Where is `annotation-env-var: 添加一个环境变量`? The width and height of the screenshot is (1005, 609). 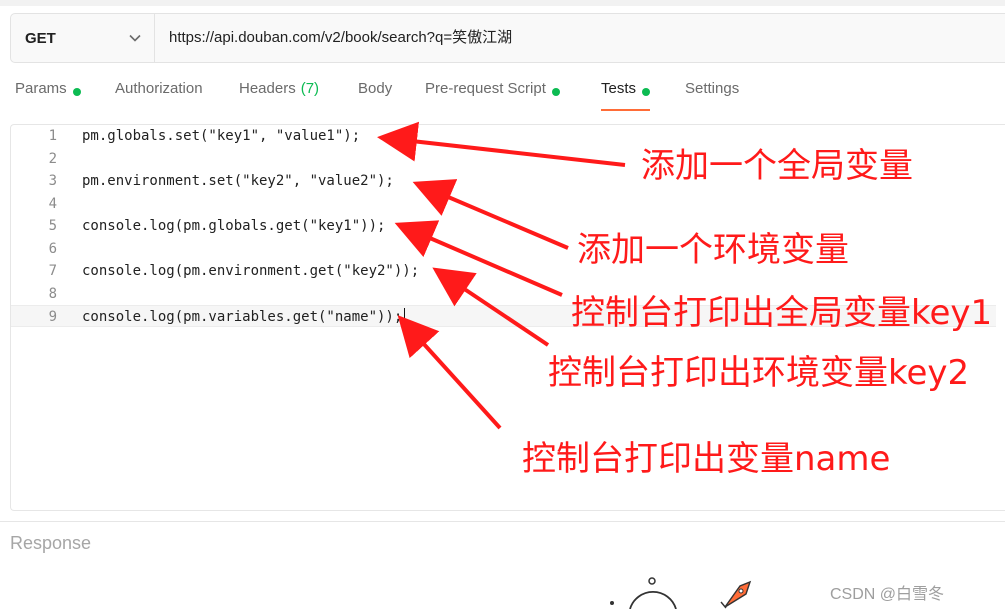 annotation-env-var: 添加一个环境变量 is located at coordinates (713, 250).